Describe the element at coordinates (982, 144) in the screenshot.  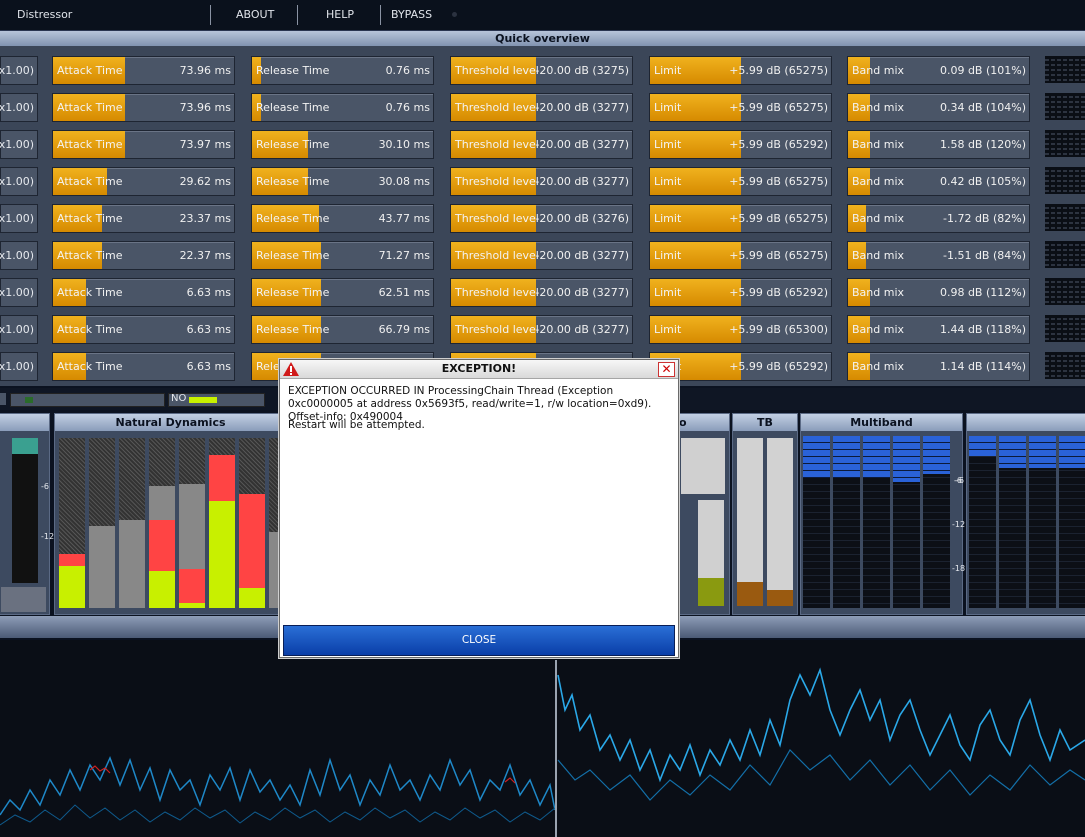
I see `bandmix-value: 1.58 dB (120%)` at that location.